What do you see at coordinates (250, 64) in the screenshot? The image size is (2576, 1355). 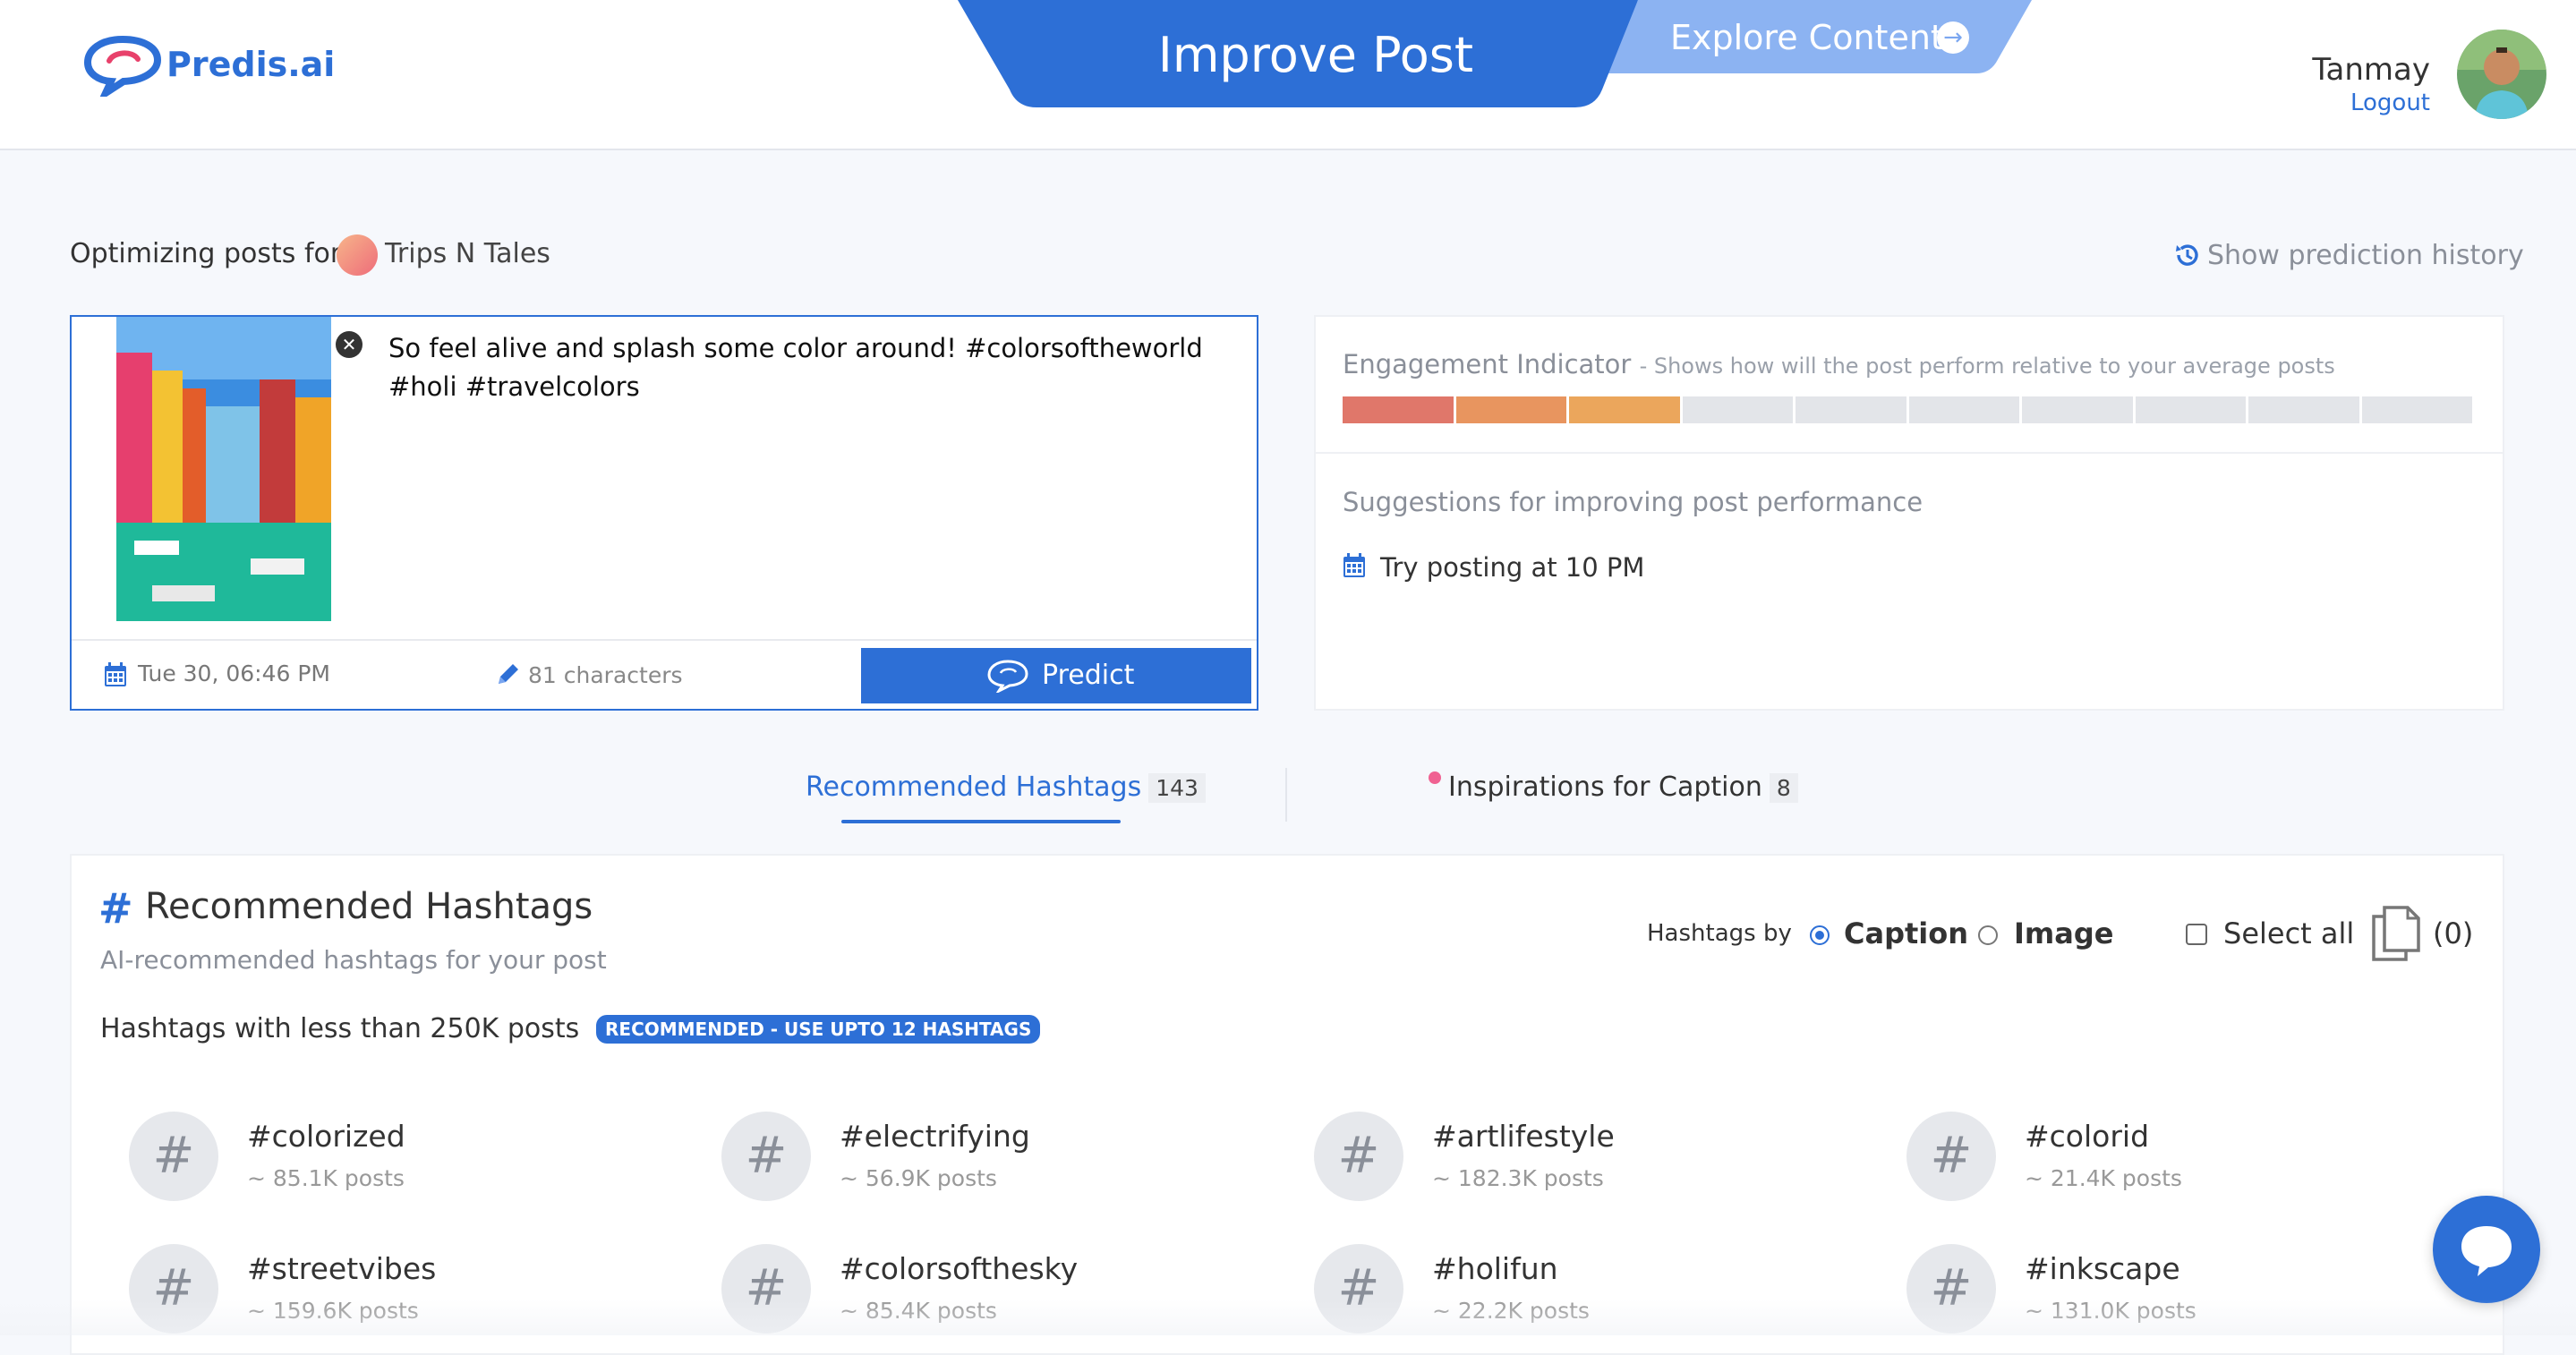 I see `brand-name: Predis.ai` at bounding box center [250, 64].